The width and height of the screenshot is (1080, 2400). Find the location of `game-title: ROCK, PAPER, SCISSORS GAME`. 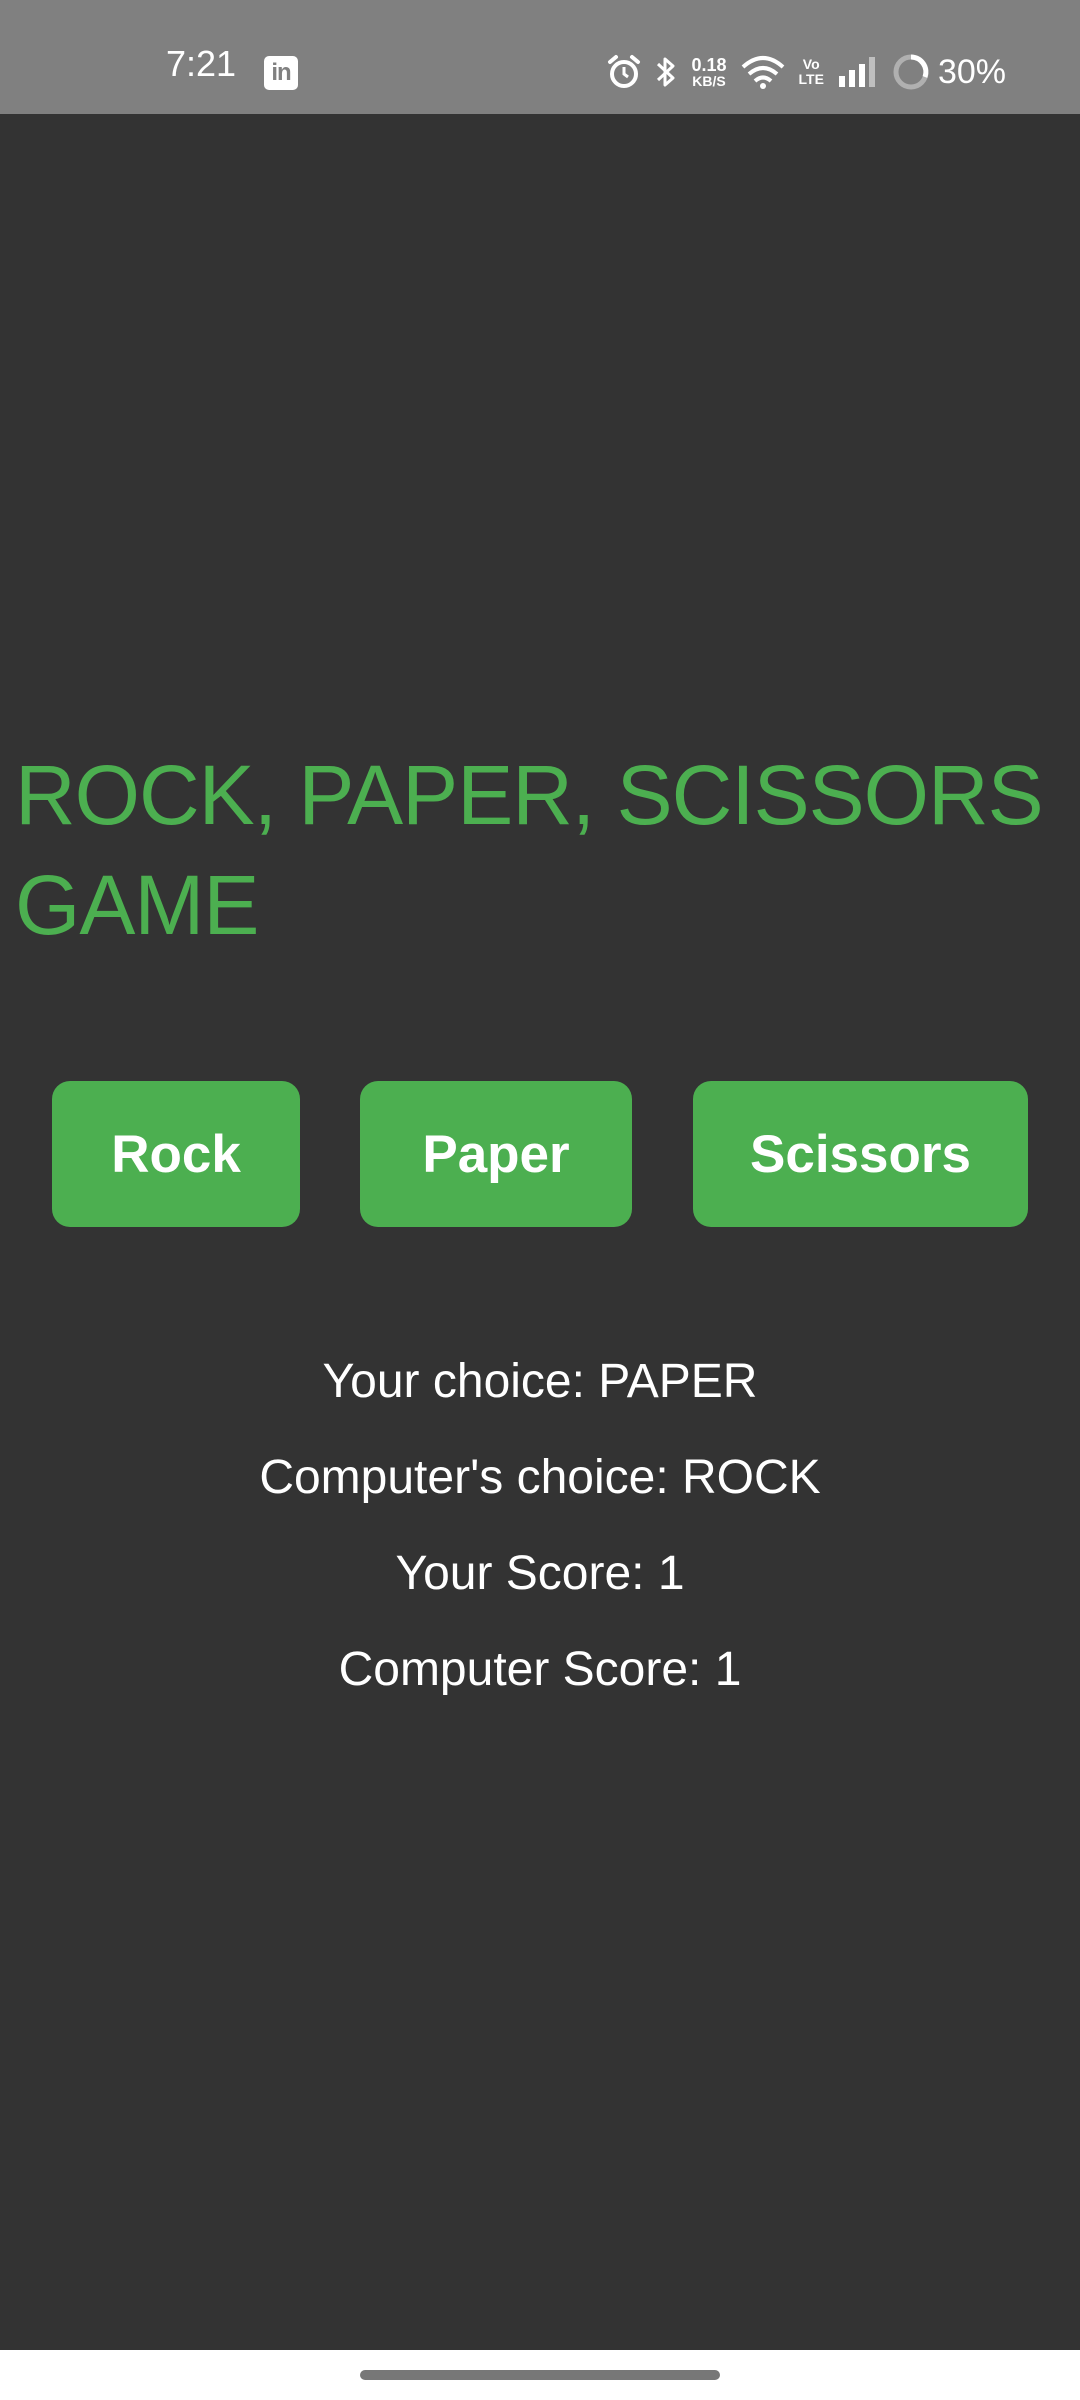

game-title: ROCK, PAPER, SCISSORS GAME is located at coordinates (529, 850).